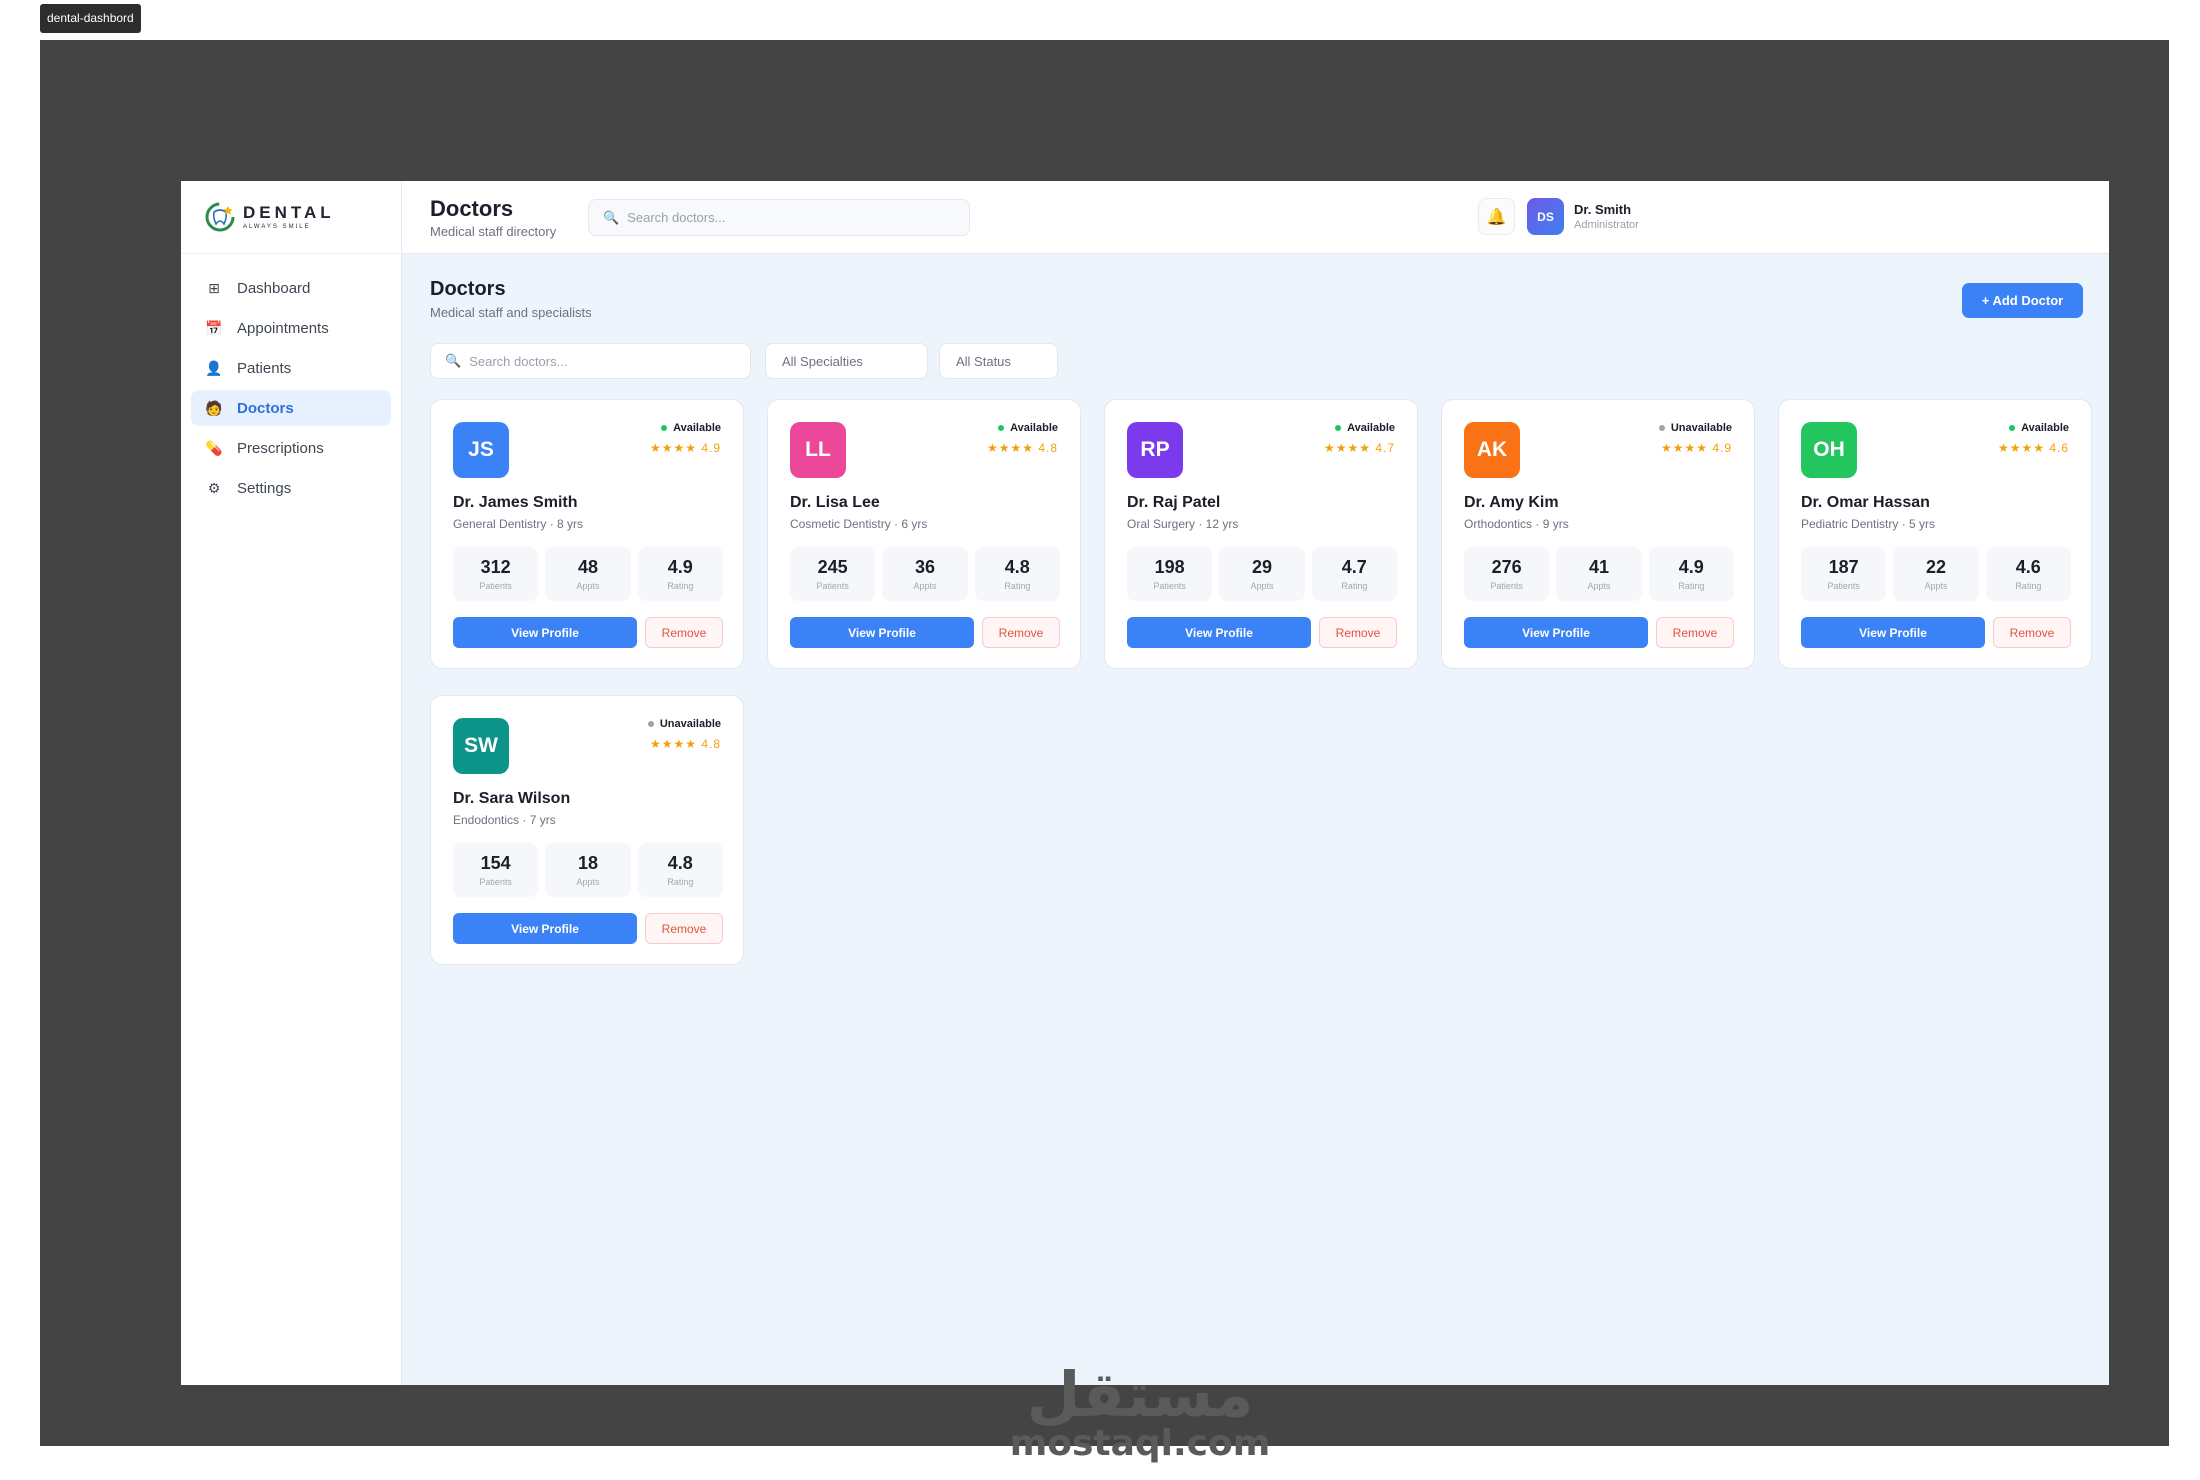 The height and width of the screenshot is (1480, 2200). I want to click on stat-value: 154, so click(495, 863).